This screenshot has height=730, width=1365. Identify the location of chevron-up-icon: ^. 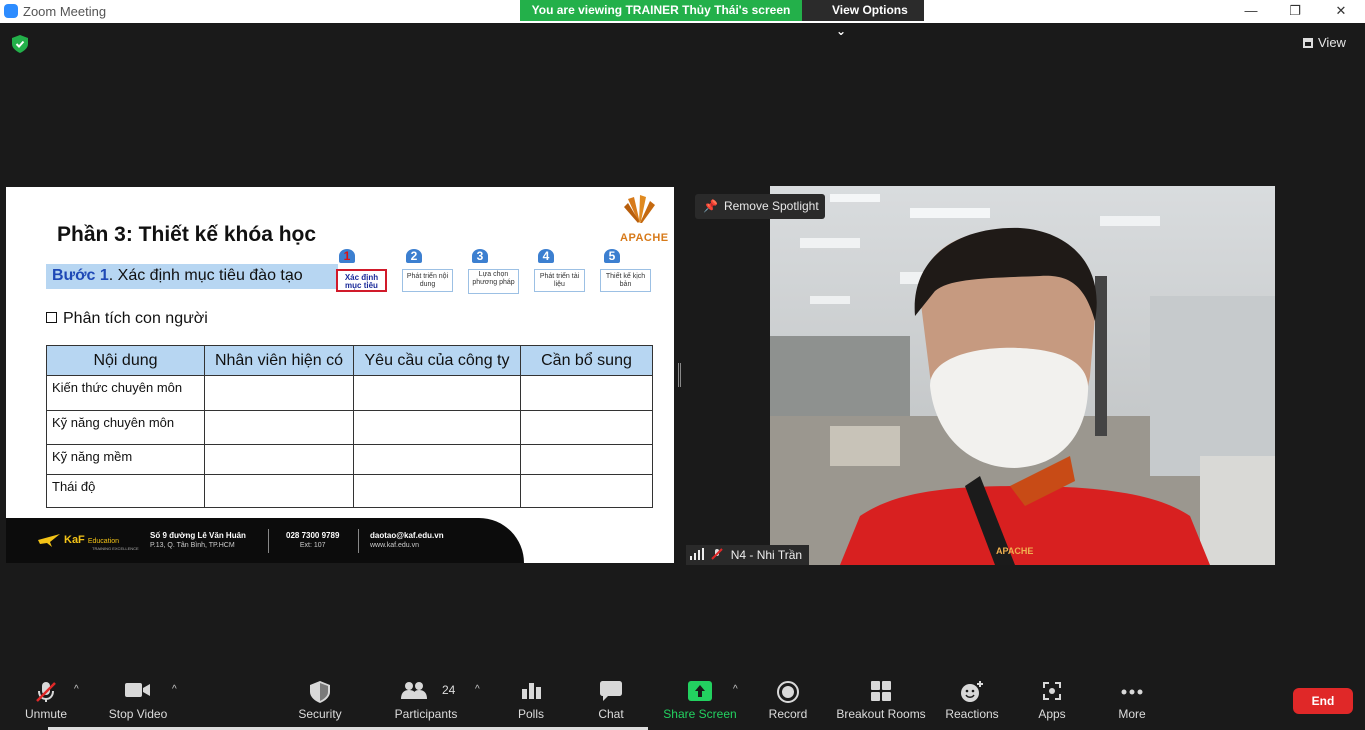
(174, 689).